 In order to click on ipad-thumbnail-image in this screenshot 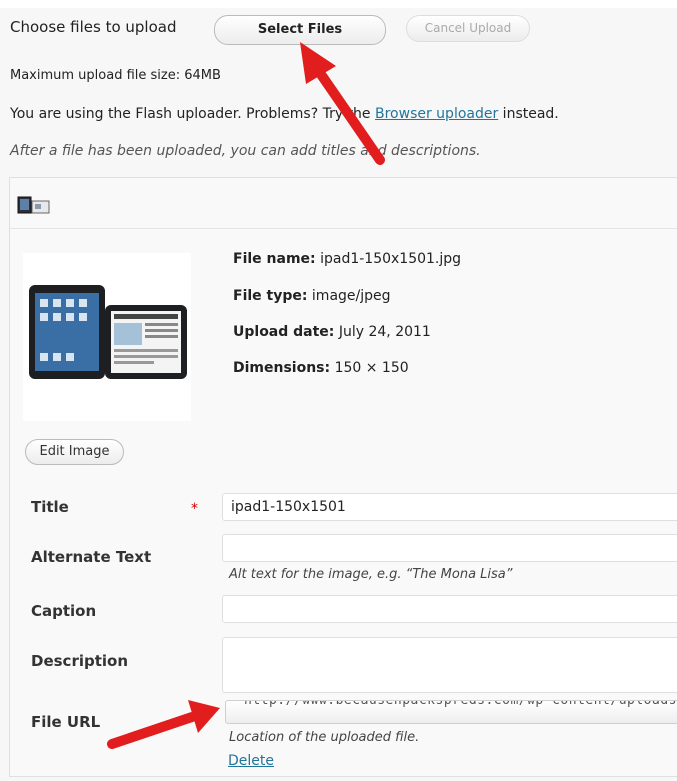, I will do `click(107, 337)`.